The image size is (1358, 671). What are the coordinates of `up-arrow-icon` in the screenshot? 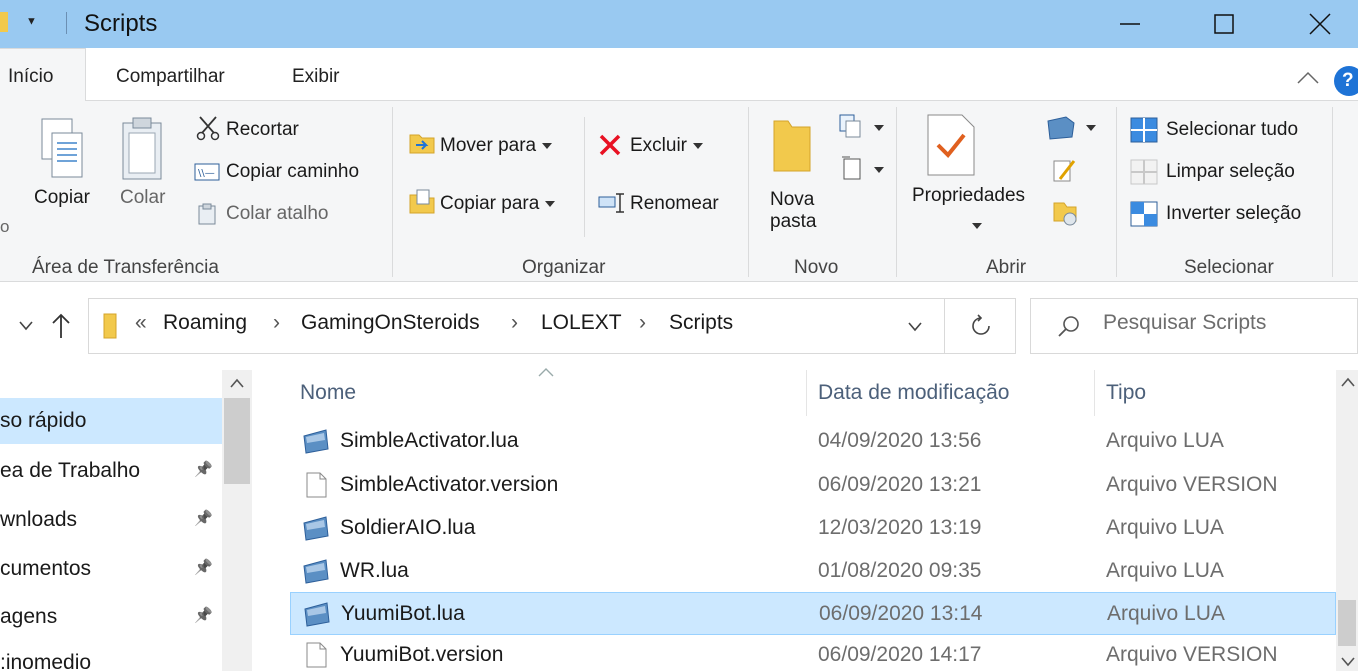 It's located at (61, 326).